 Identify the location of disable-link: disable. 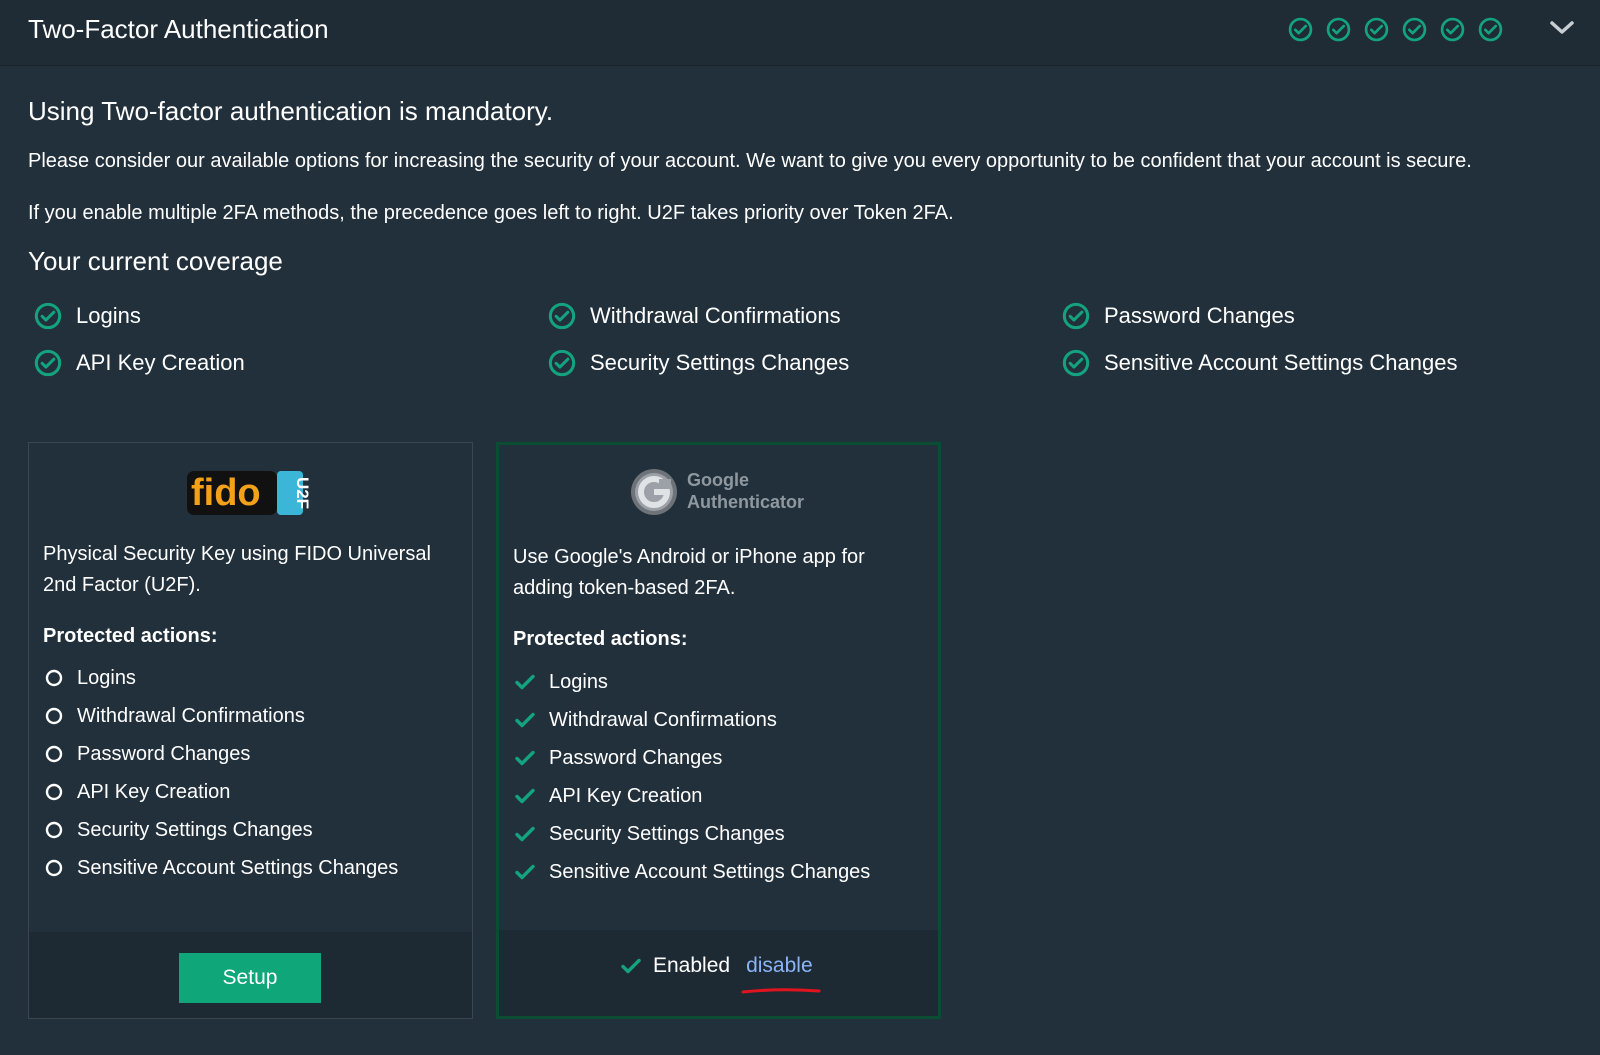
(781, 974).